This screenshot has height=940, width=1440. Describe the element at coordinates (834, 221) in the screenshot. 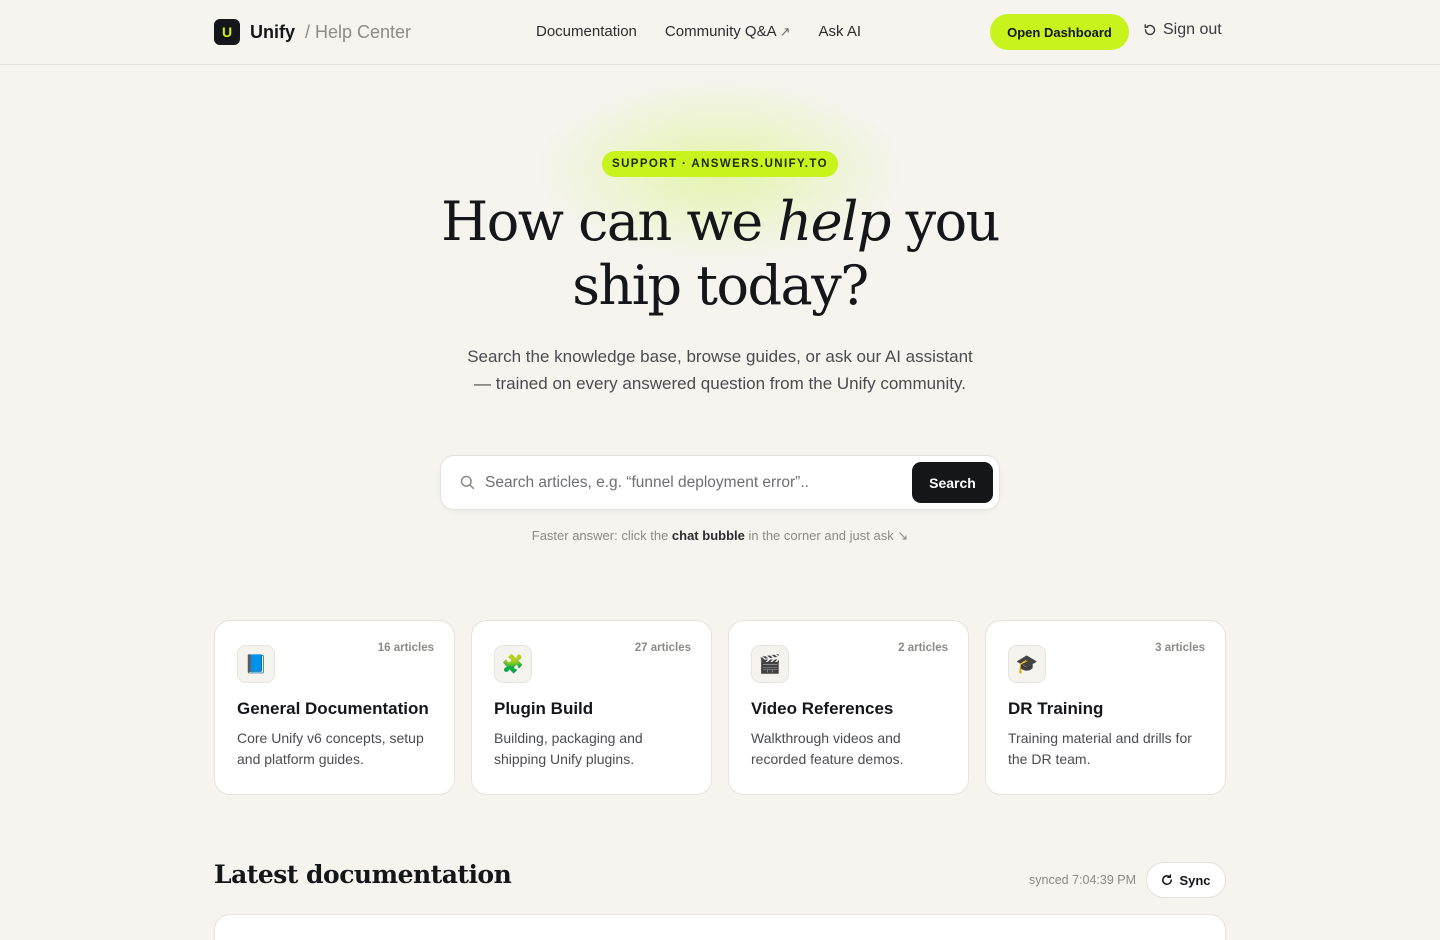

I see `hero-title-emphasis: help` at that location.